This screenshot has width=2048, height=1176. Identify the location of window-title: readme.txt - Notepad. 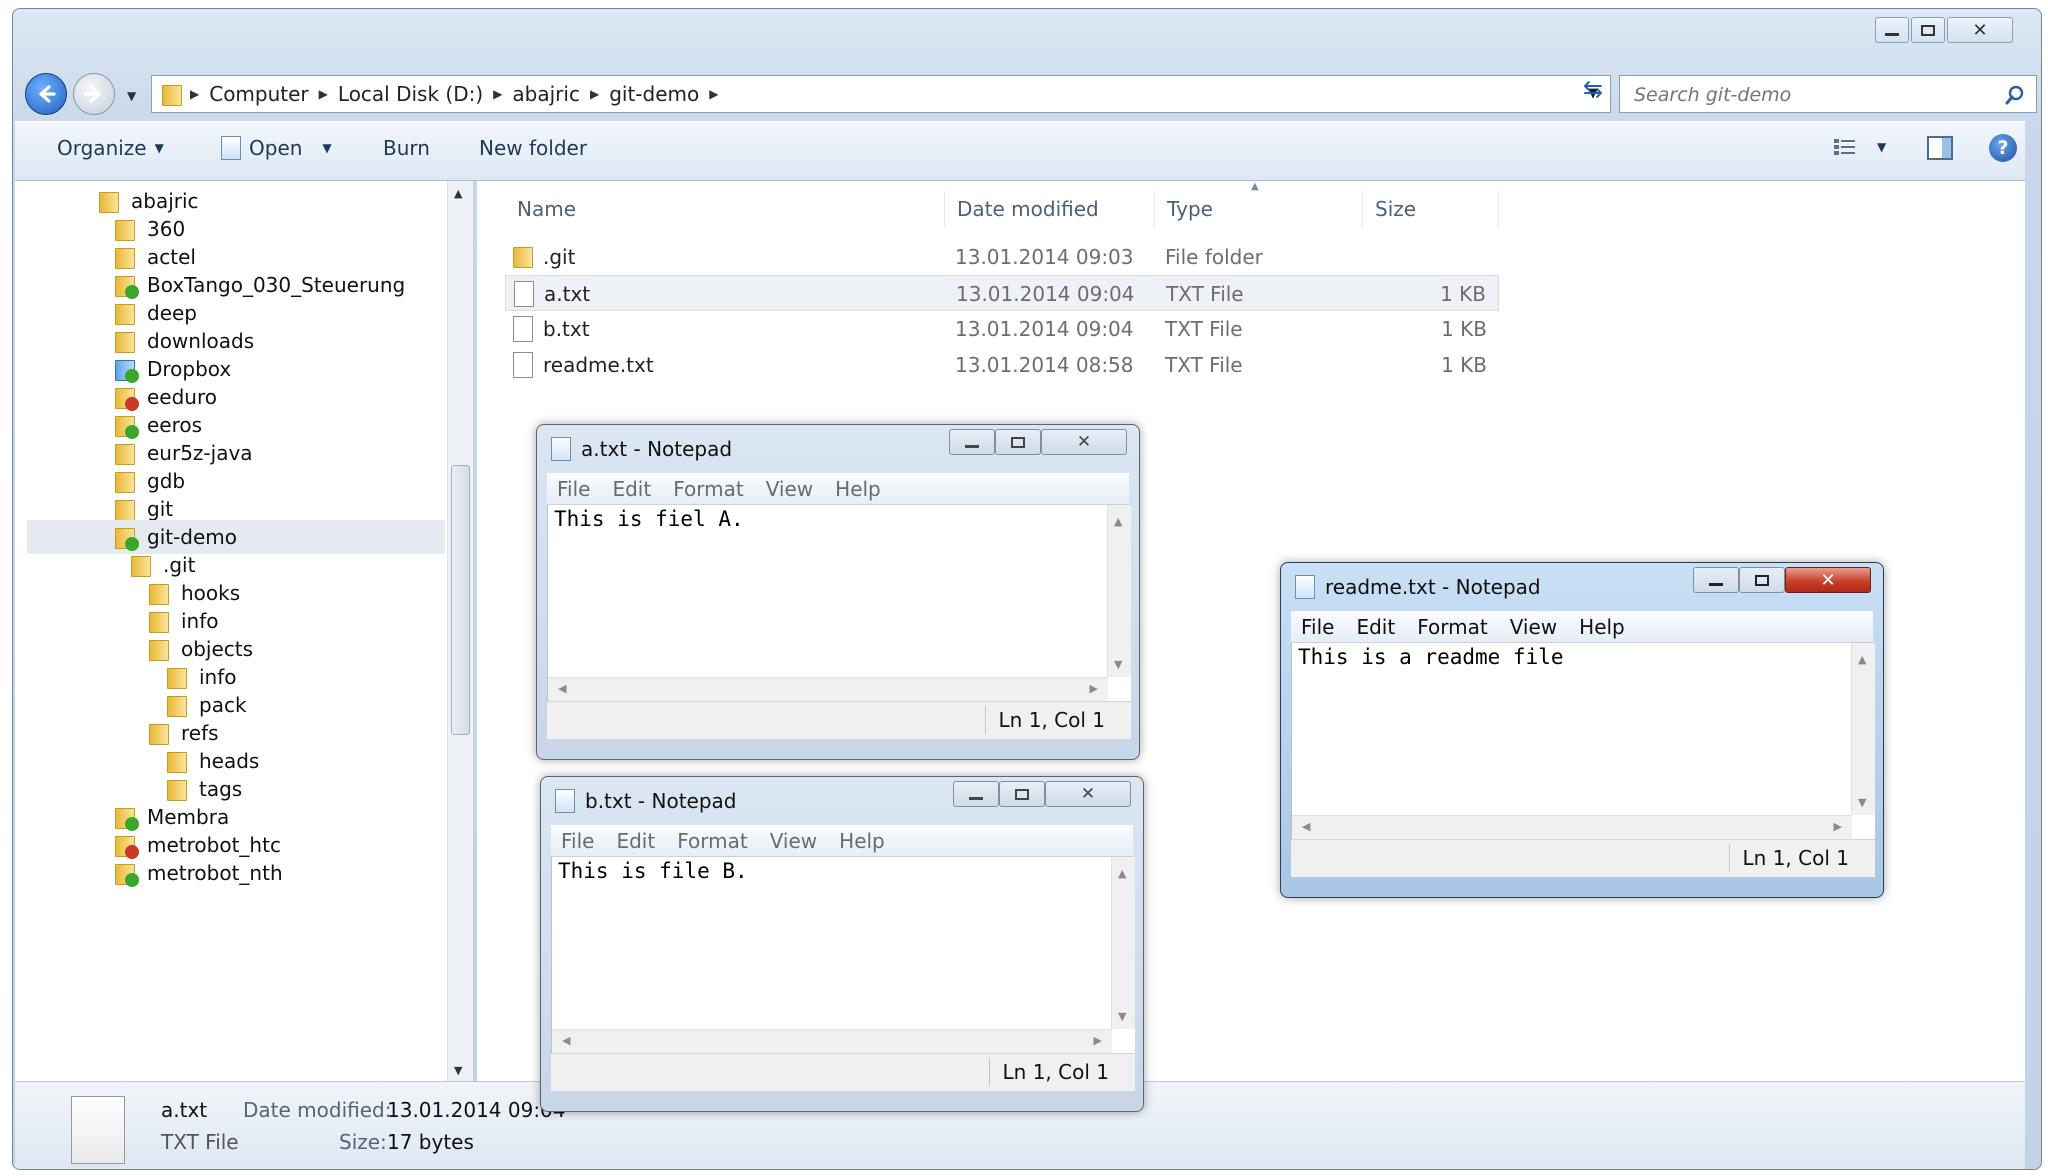
(1433, 587).